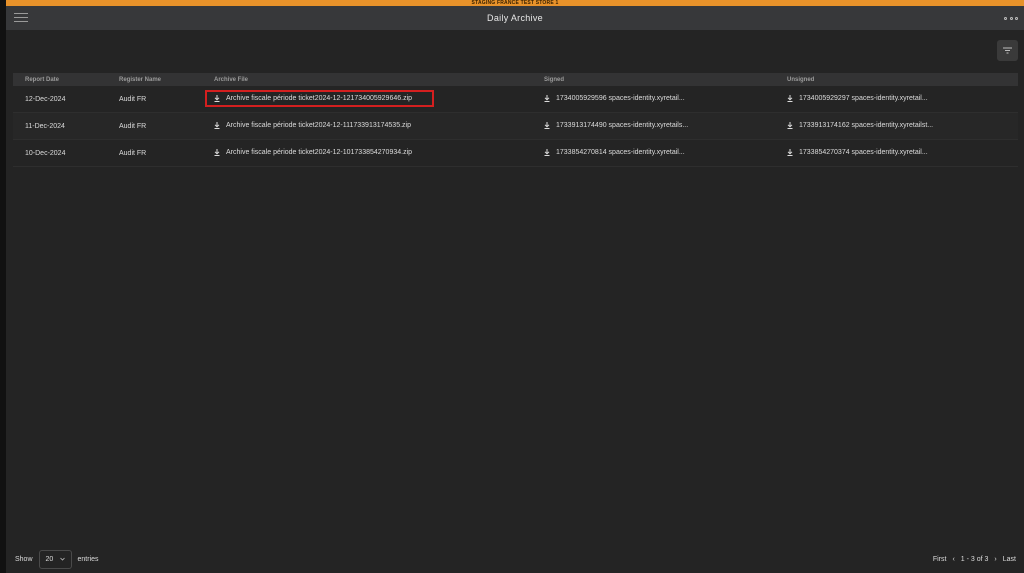 Image resolution: width=1024 pixels, height=573 pixels. I want to click on first-page-button: First, so click(940, 559).